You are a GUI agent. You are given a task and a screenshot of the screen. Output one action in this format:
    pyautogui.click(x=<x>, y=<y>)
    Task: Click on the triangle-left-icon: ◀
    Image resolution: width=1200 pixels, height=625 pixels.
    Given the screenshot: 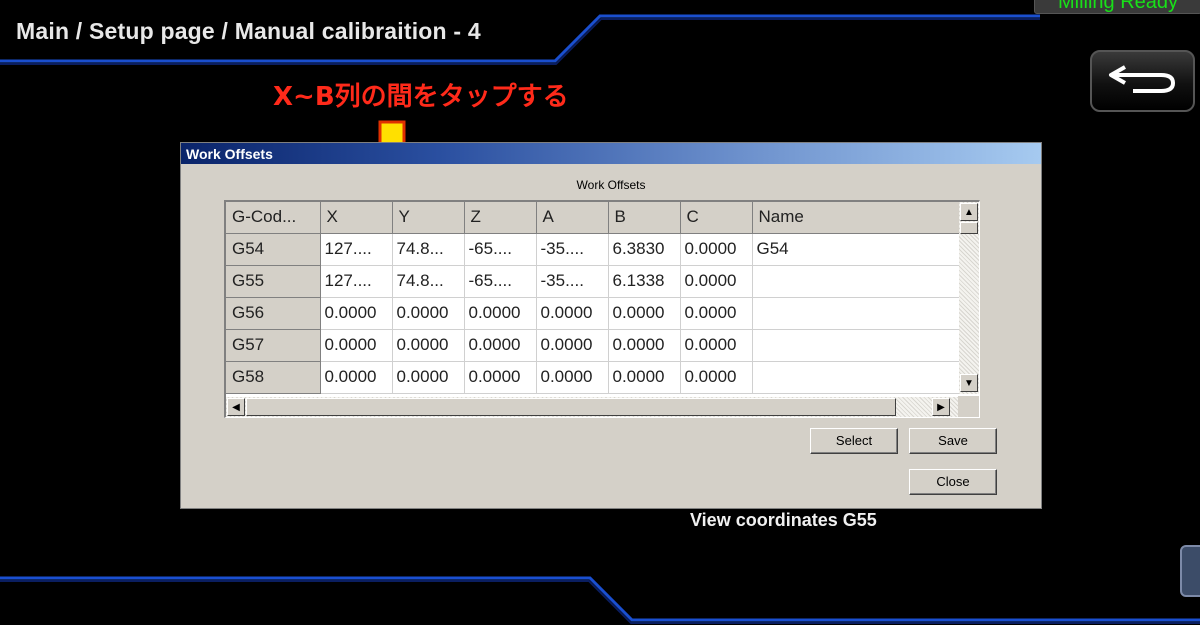 What is the action you would take?
    pyautogui.click(x=236, y=407)
    